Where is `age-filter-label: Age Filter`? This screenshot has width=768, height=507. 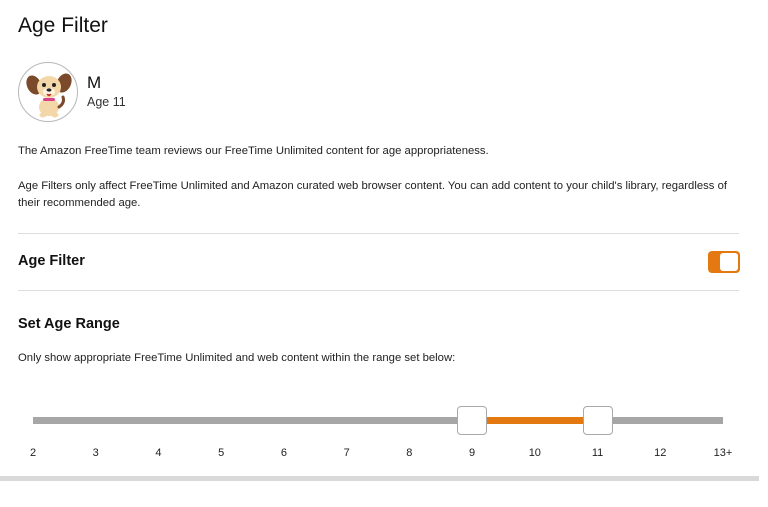
age-filter-label: Age Filter is located at coordinates (51, 261).